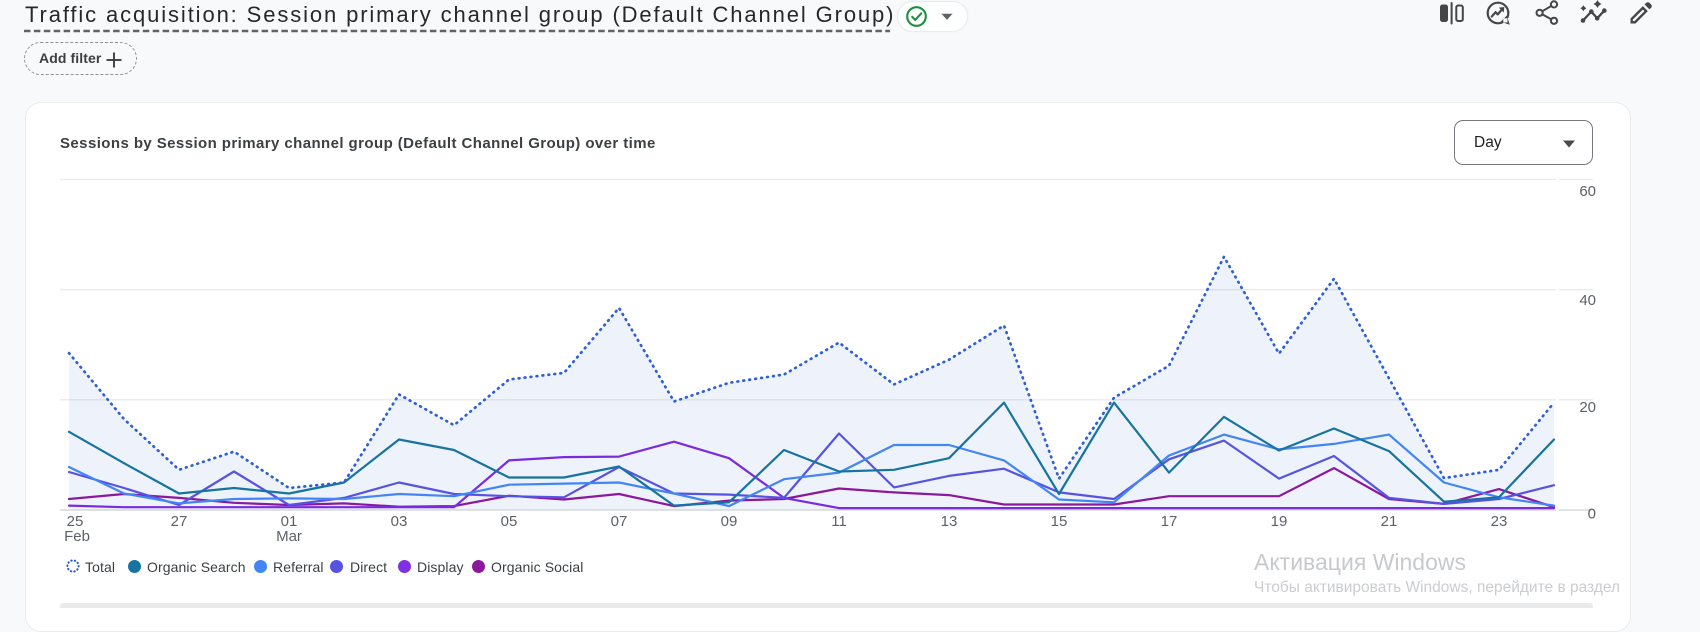  What do you see at coordinates (1059, 521) in the screenshot?
I see `svg-text: 15` at bounding box center [1059, 521].